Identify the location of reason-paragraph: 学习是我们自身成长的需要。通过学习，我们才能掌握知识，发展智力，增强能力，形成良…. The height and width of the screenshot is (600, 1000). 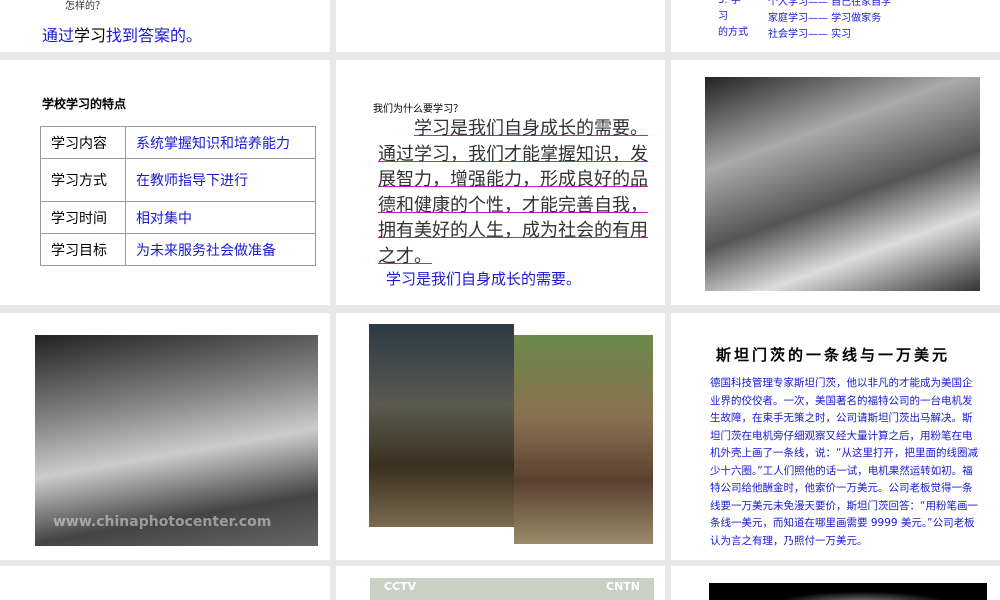
(513, 192).